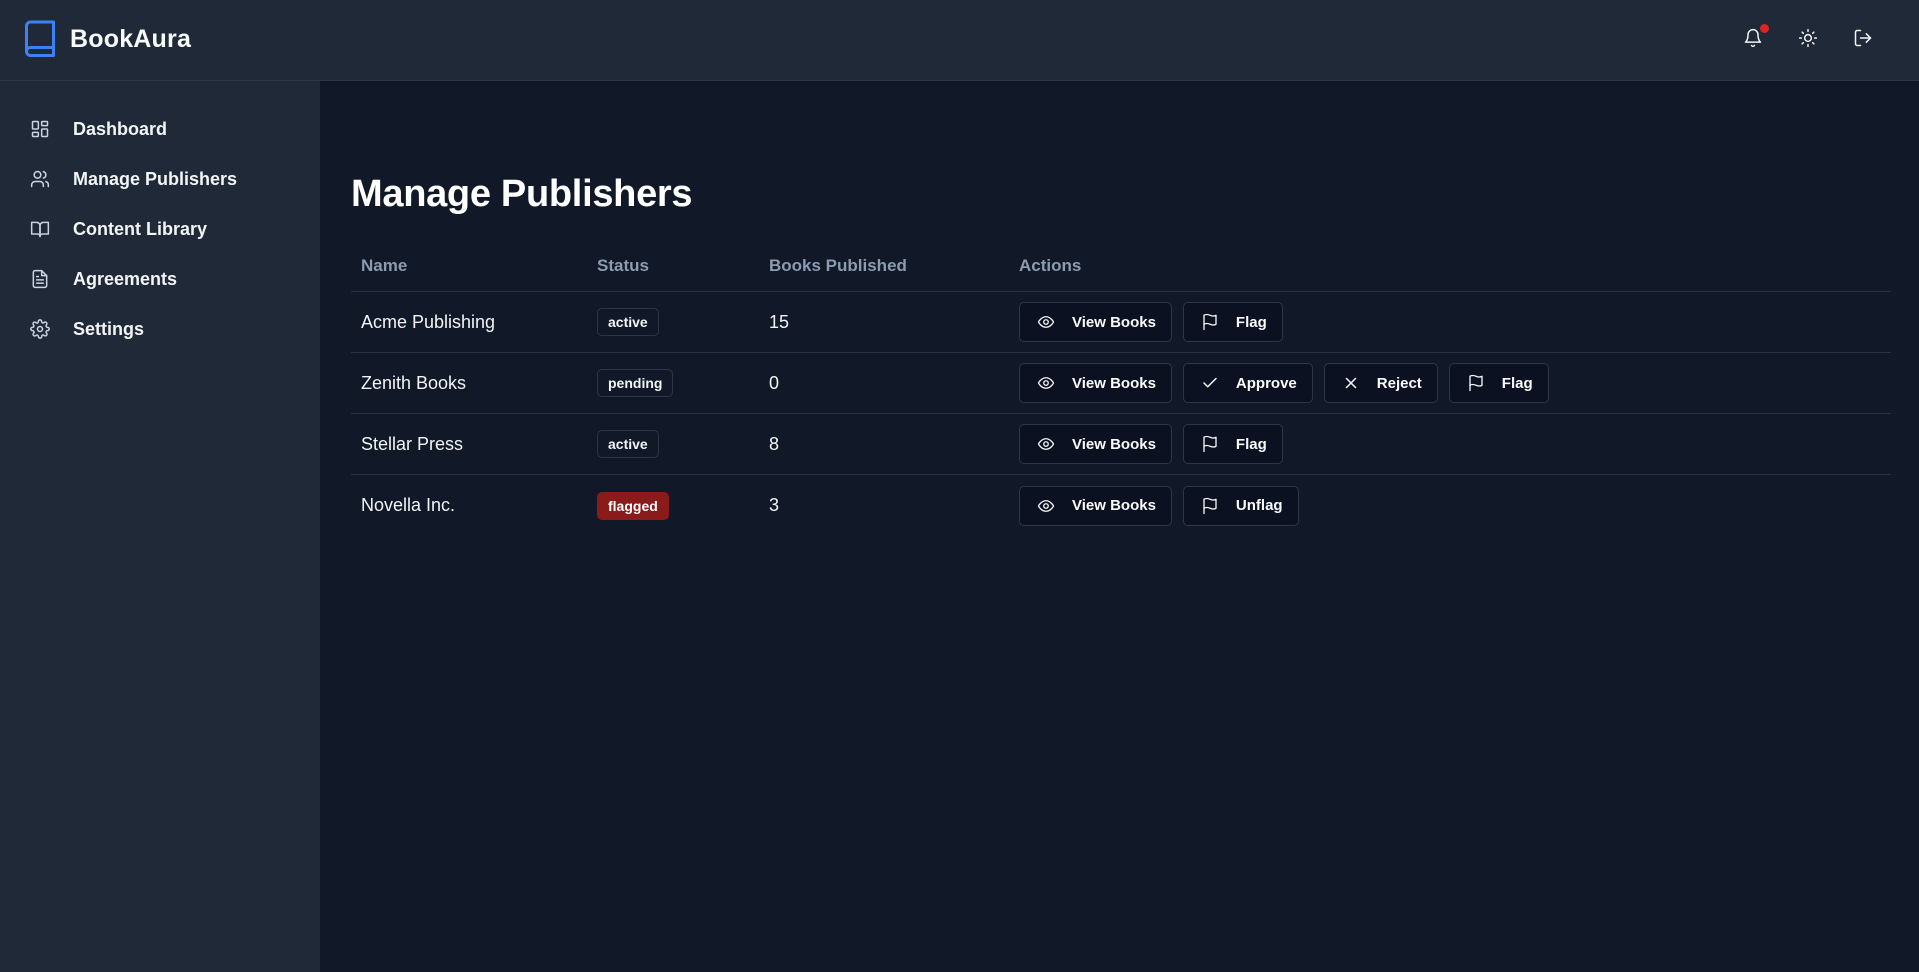  I want to click on publisher-name: Acme Publishing, so click(428, 321).